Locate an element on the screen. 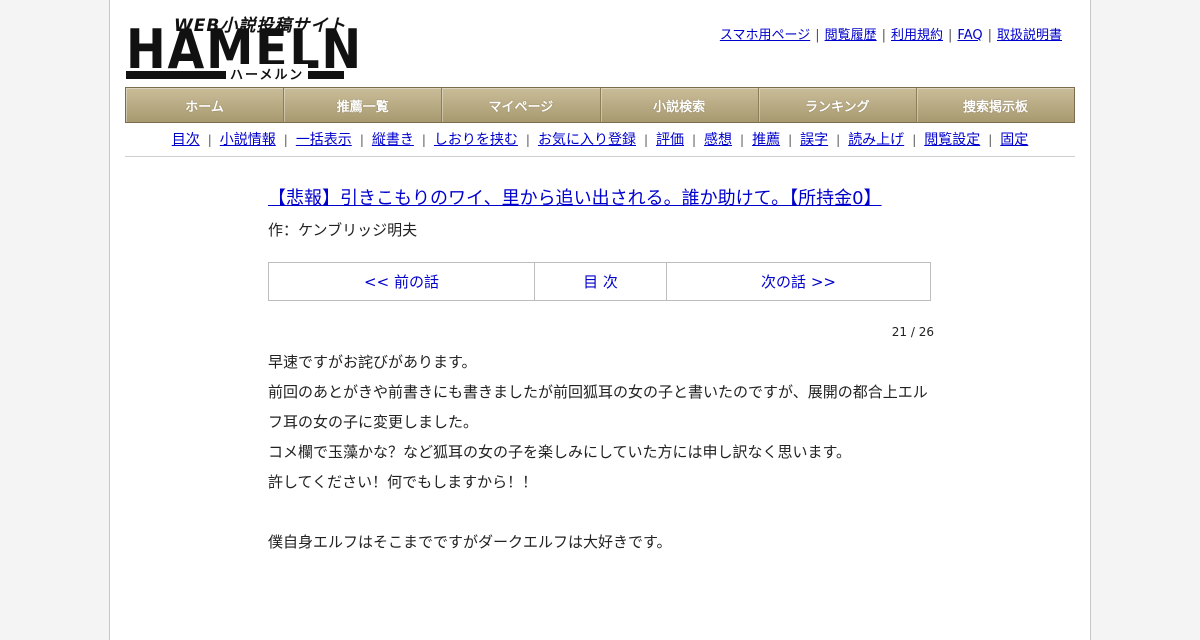 The width and height of the screenshot is (1200, 640). nav-mypage: マイページ is located at coordinates (521, 105).